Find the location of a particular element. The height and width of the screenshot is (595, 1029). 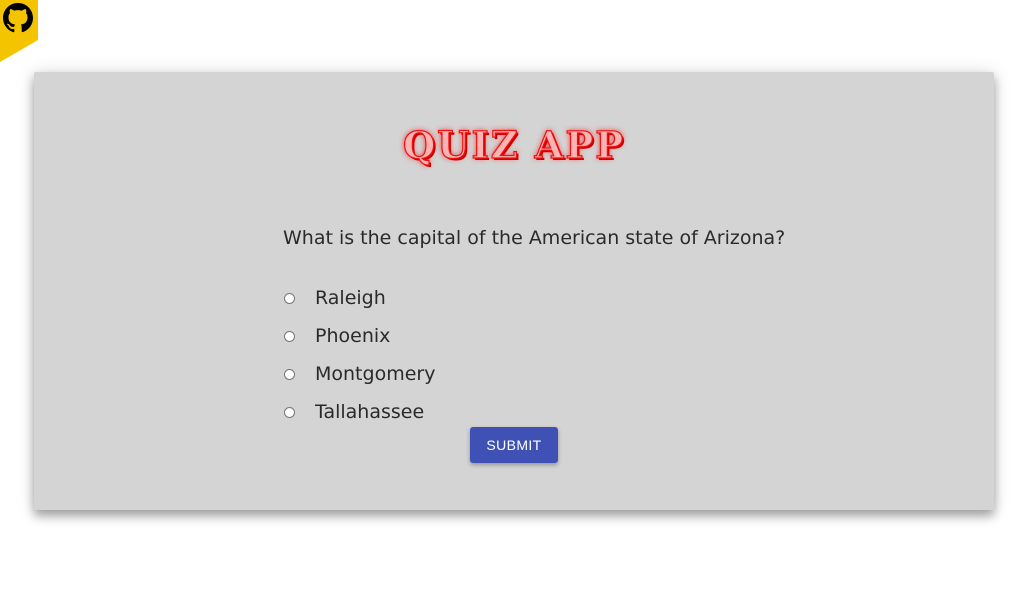

option-montgomery: Montgomery is located at coordinates (359, 374).